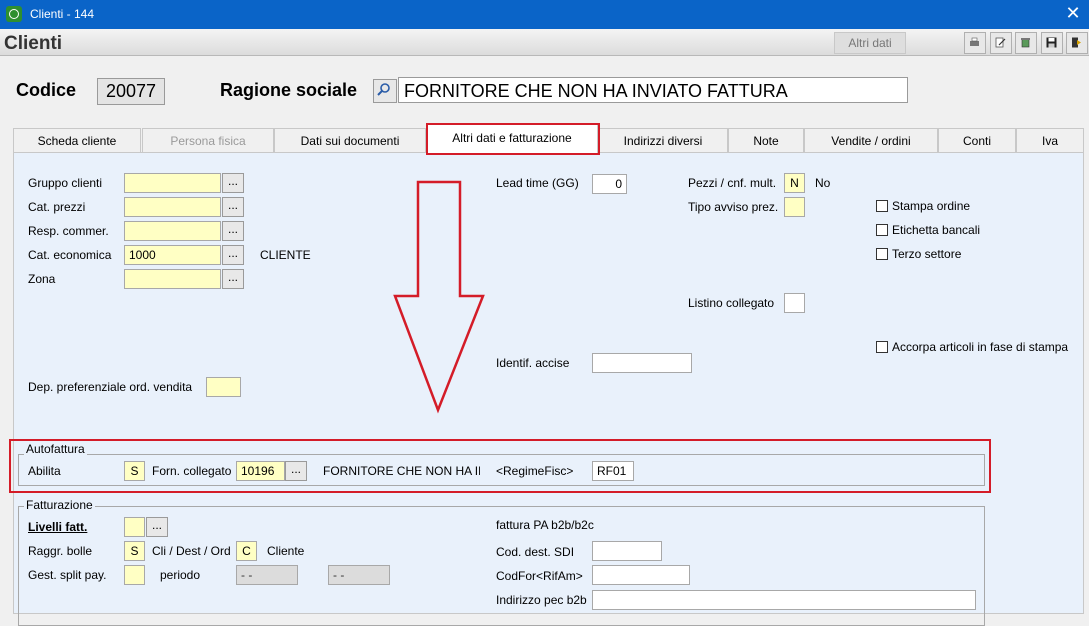  Describe the element at coordinates (131, 91) in the screenshot. I see `codice-field: 20077` at that location.